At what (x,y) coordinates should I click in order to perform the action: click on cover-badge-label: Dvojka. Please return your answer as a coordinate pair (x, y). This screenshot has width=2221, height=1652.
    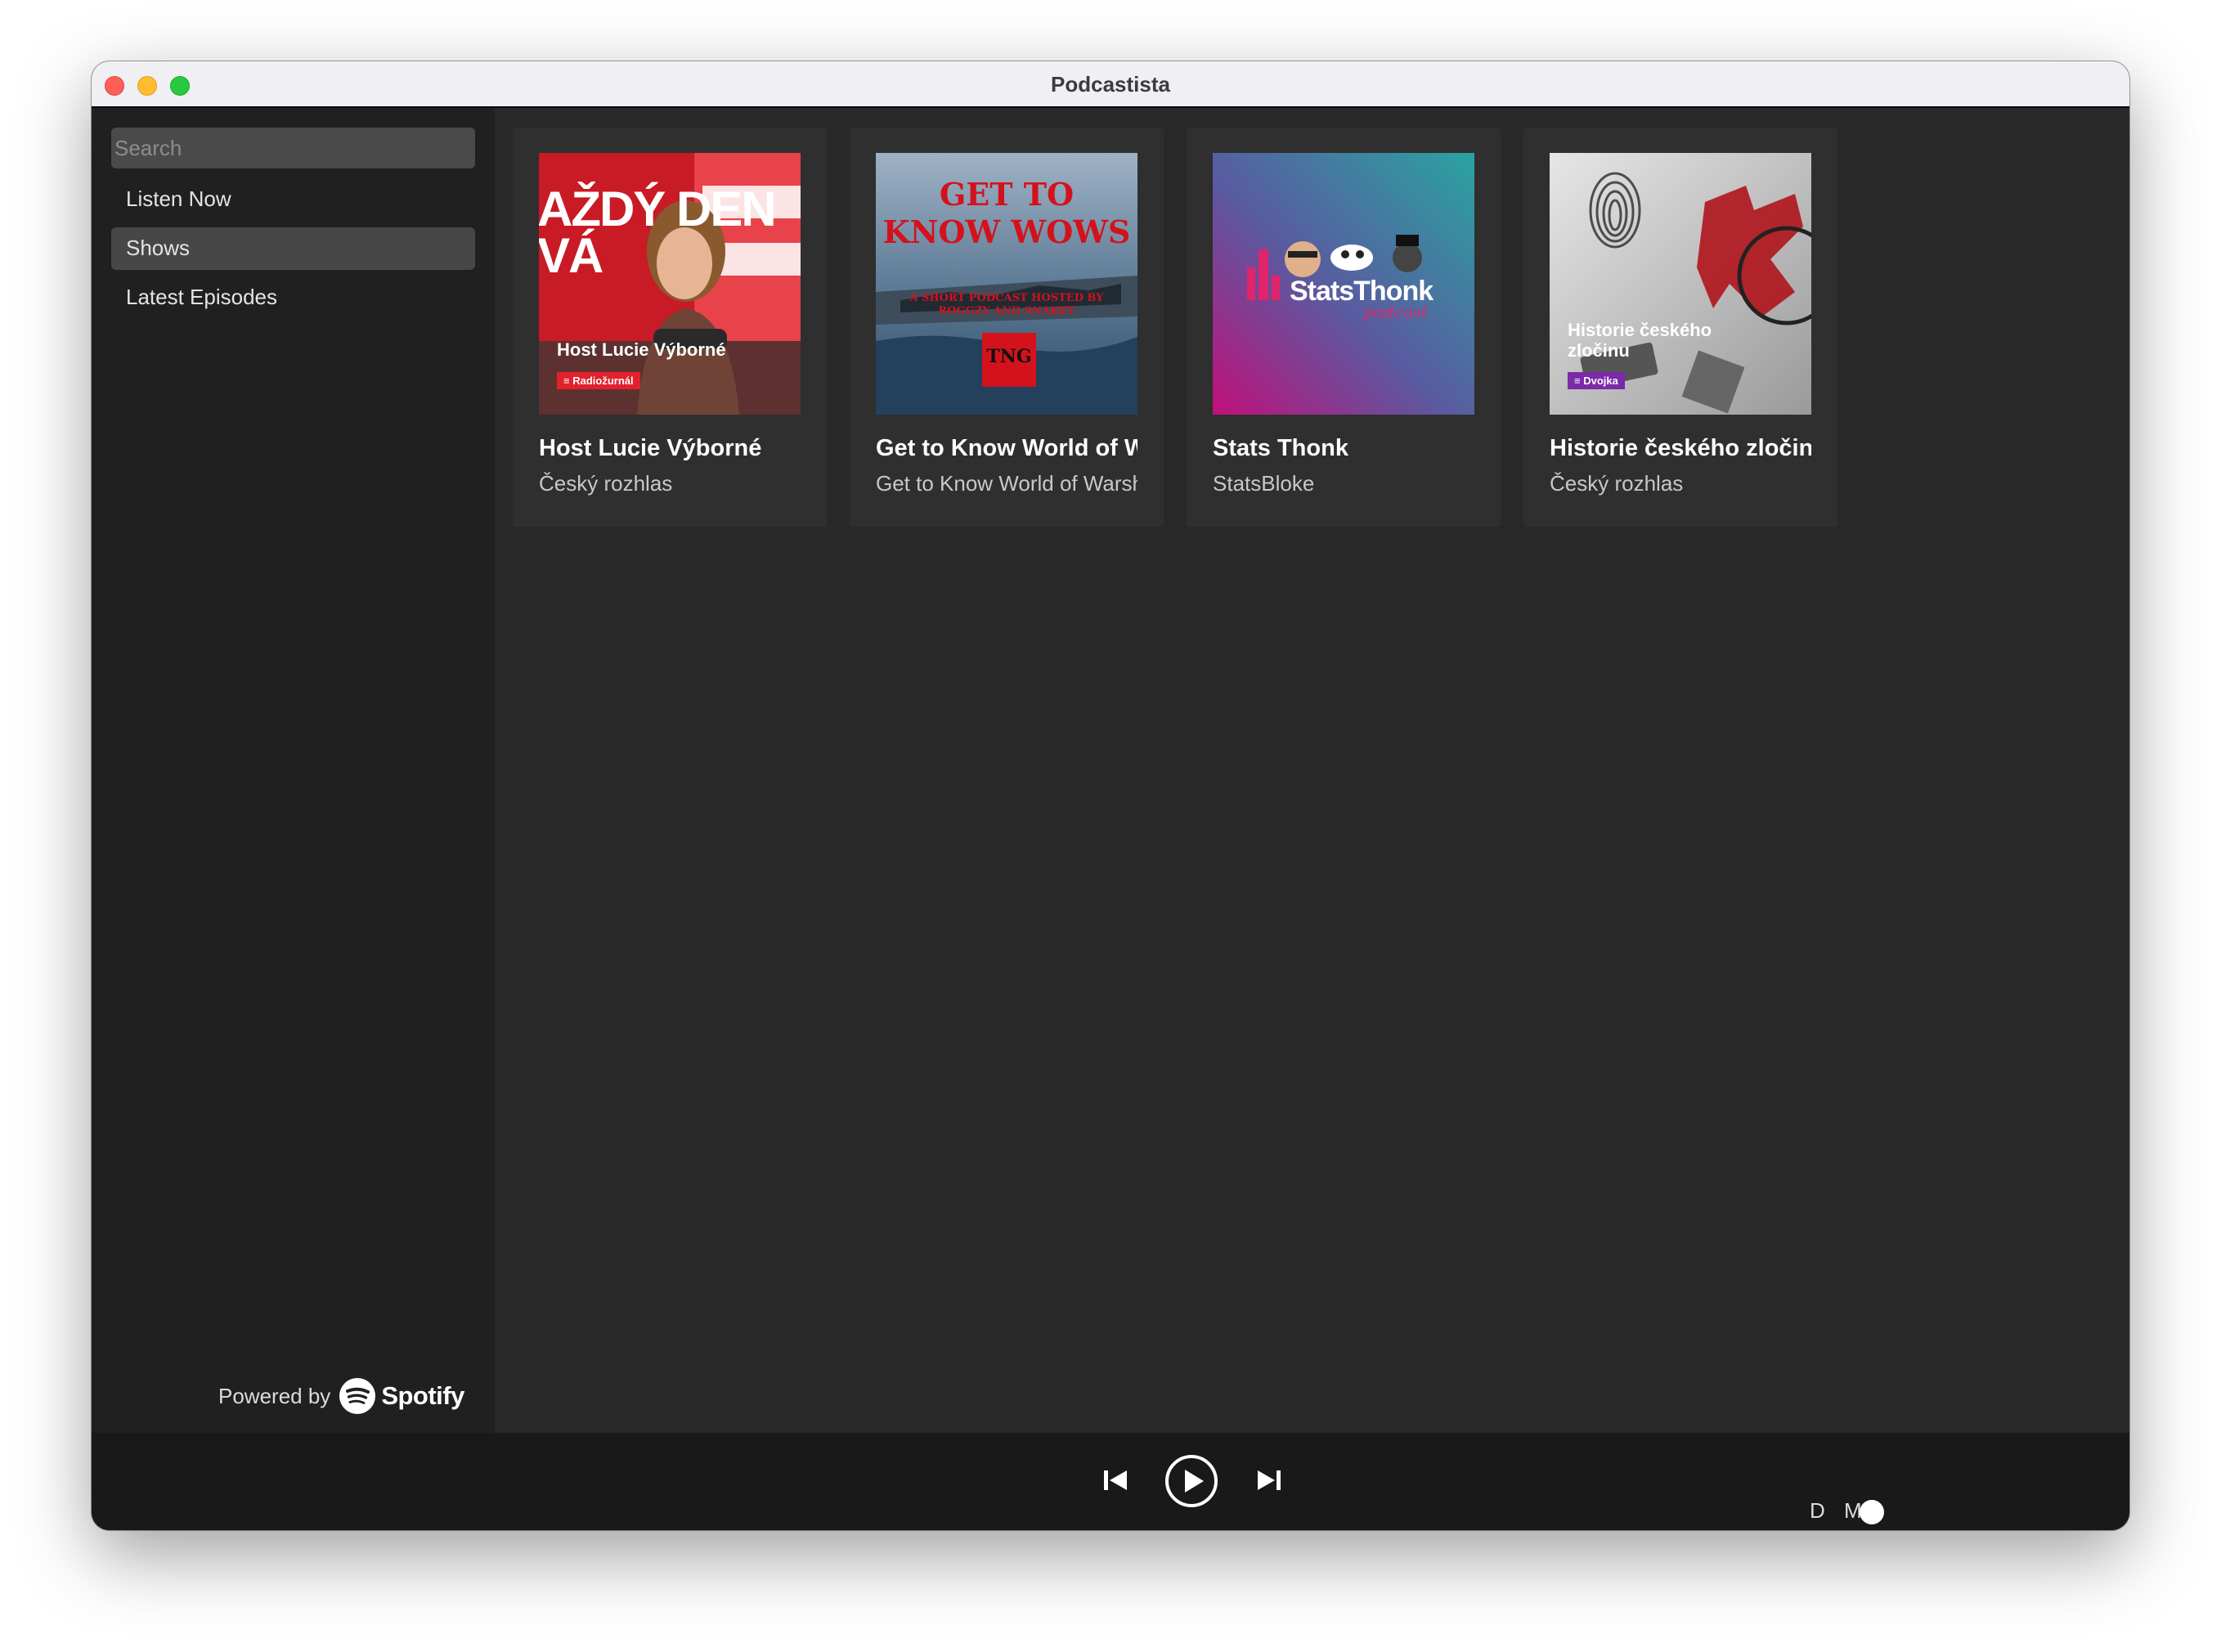
    Looking at the image, I should click on (1600, 381).